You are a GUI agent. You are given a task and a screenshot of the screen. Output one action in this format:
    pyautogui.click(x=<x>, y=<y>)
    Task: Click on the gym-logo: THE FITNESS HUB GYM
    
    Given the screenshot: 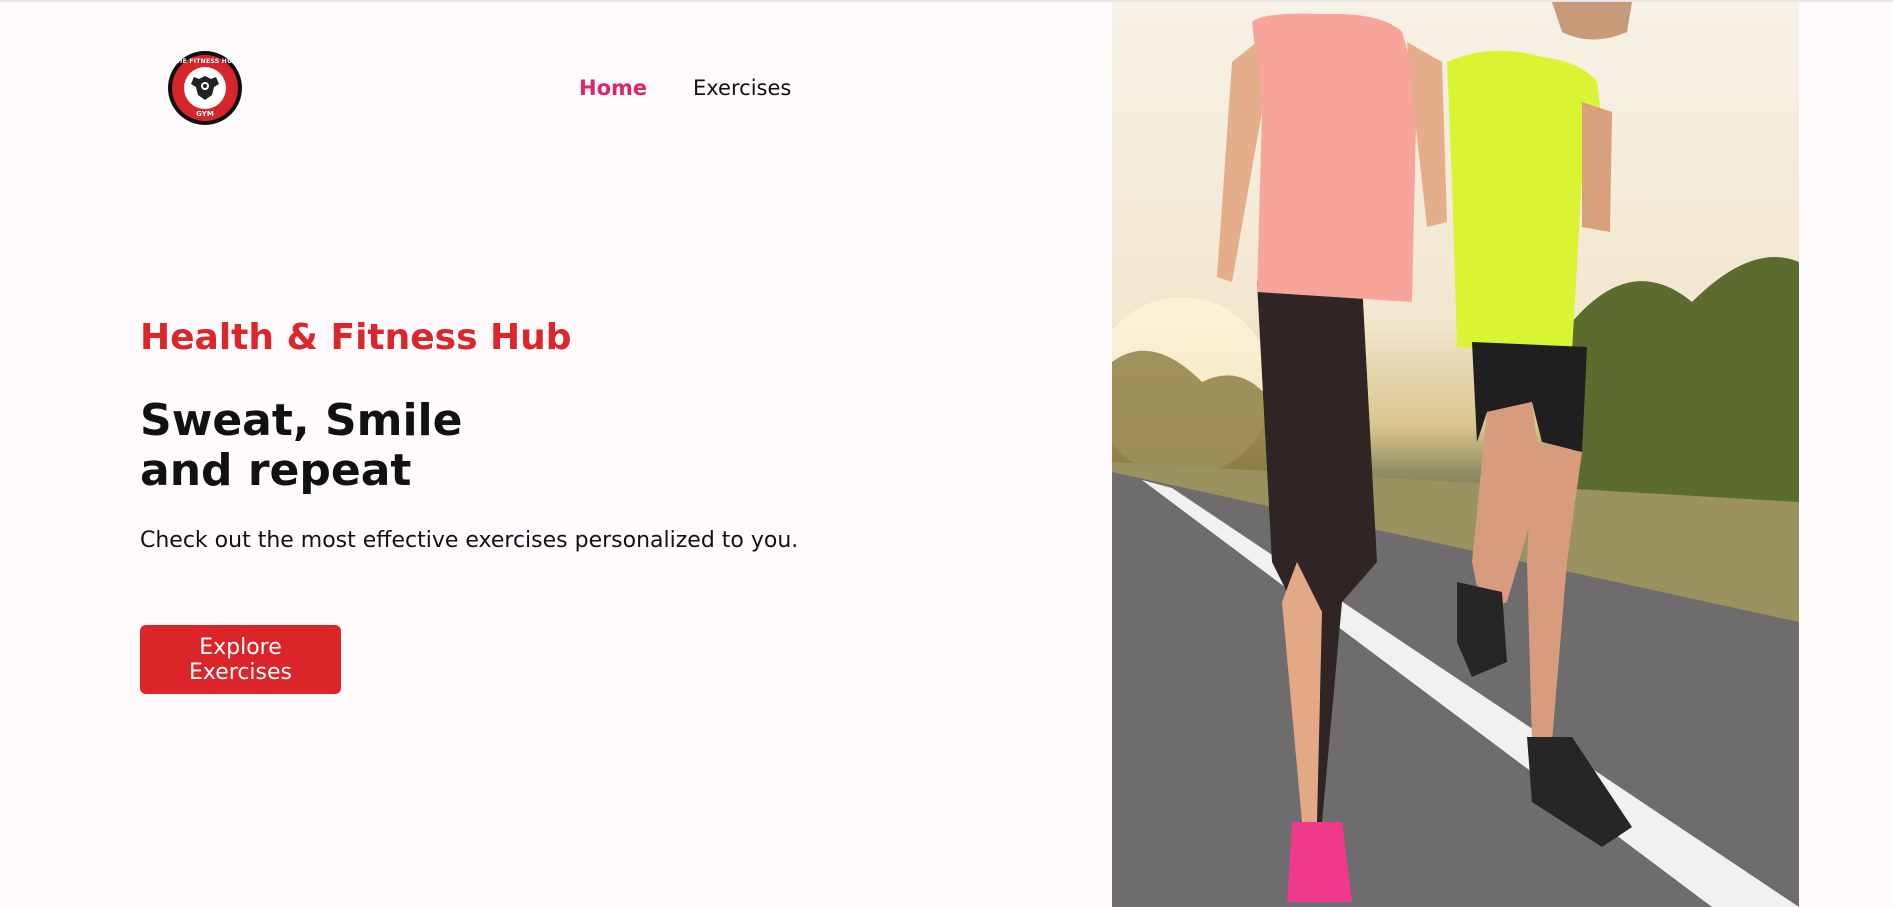 What is the action you would take?
    pyautogui.click(x=205, y=88)
    